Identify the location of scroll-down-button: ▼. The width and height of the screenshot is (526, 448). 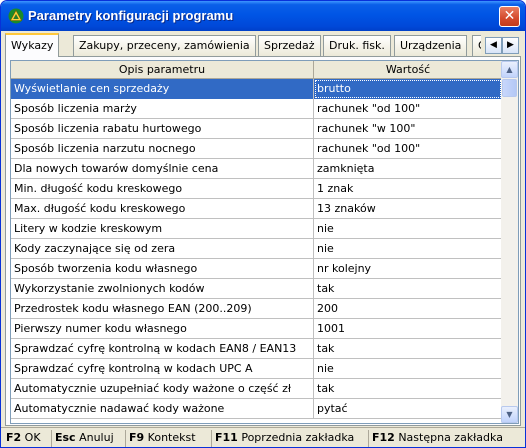
(509, 414).